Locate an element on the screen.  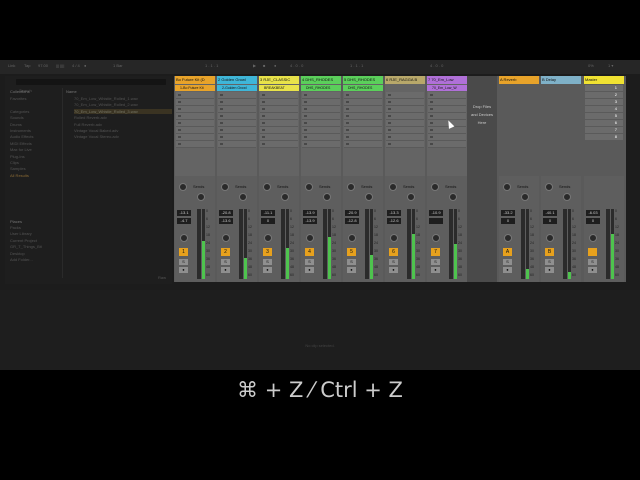
transport-item: 97.00 is located at coordinates (43, 65).